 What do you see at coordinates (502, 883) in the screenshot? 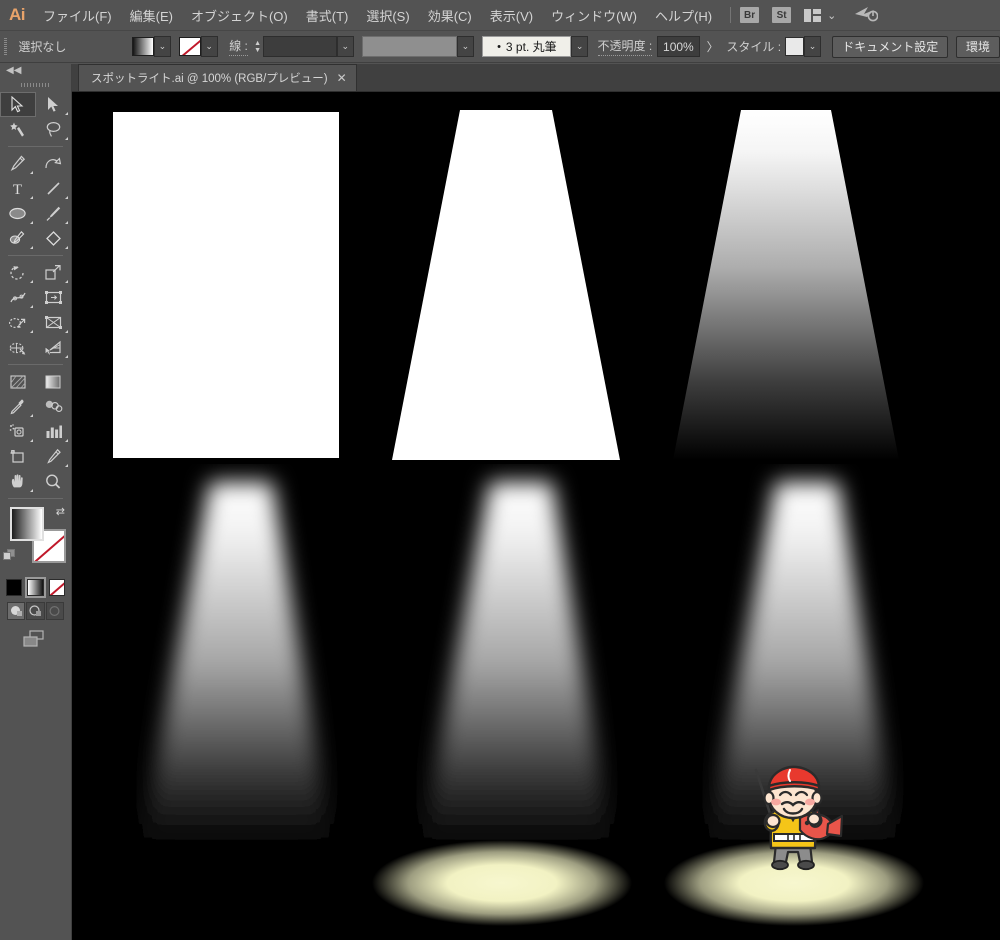
I see `light-pool-center` at bounding box center [502, 883].